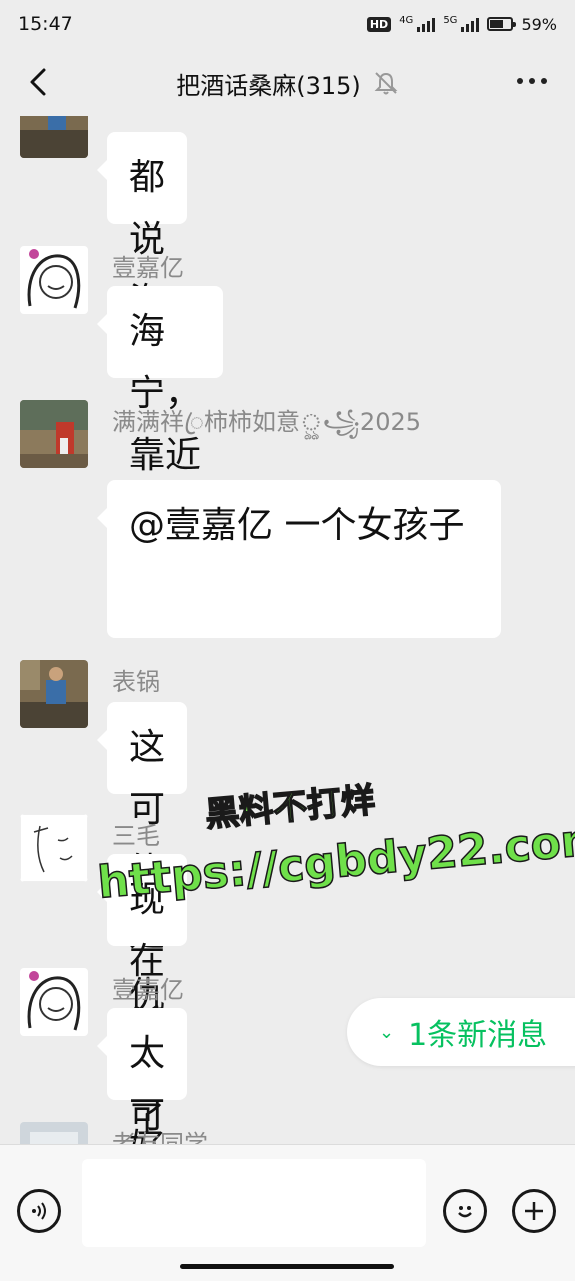 The height and width of the screenshot is (1281, 575). What do you see at coordinates (142, 1072) in the screenshot?
I see `message-bubble: 太可怕了` at bounding box center [142, 1072].